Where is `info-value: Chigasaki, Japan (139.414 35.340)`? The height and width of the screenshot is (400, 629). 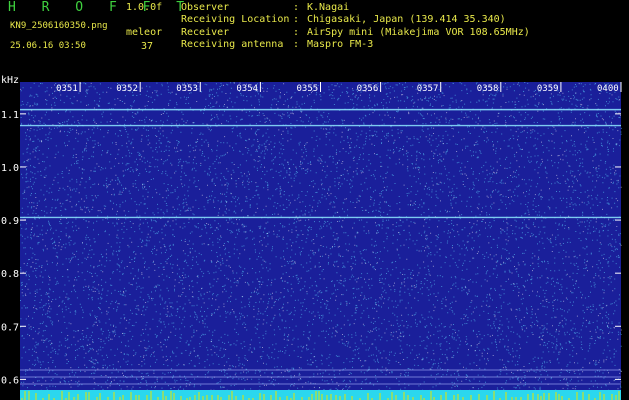
info-value: Chigasaki, Japan (139.414 35.340) is located at coordinates (406, 20).